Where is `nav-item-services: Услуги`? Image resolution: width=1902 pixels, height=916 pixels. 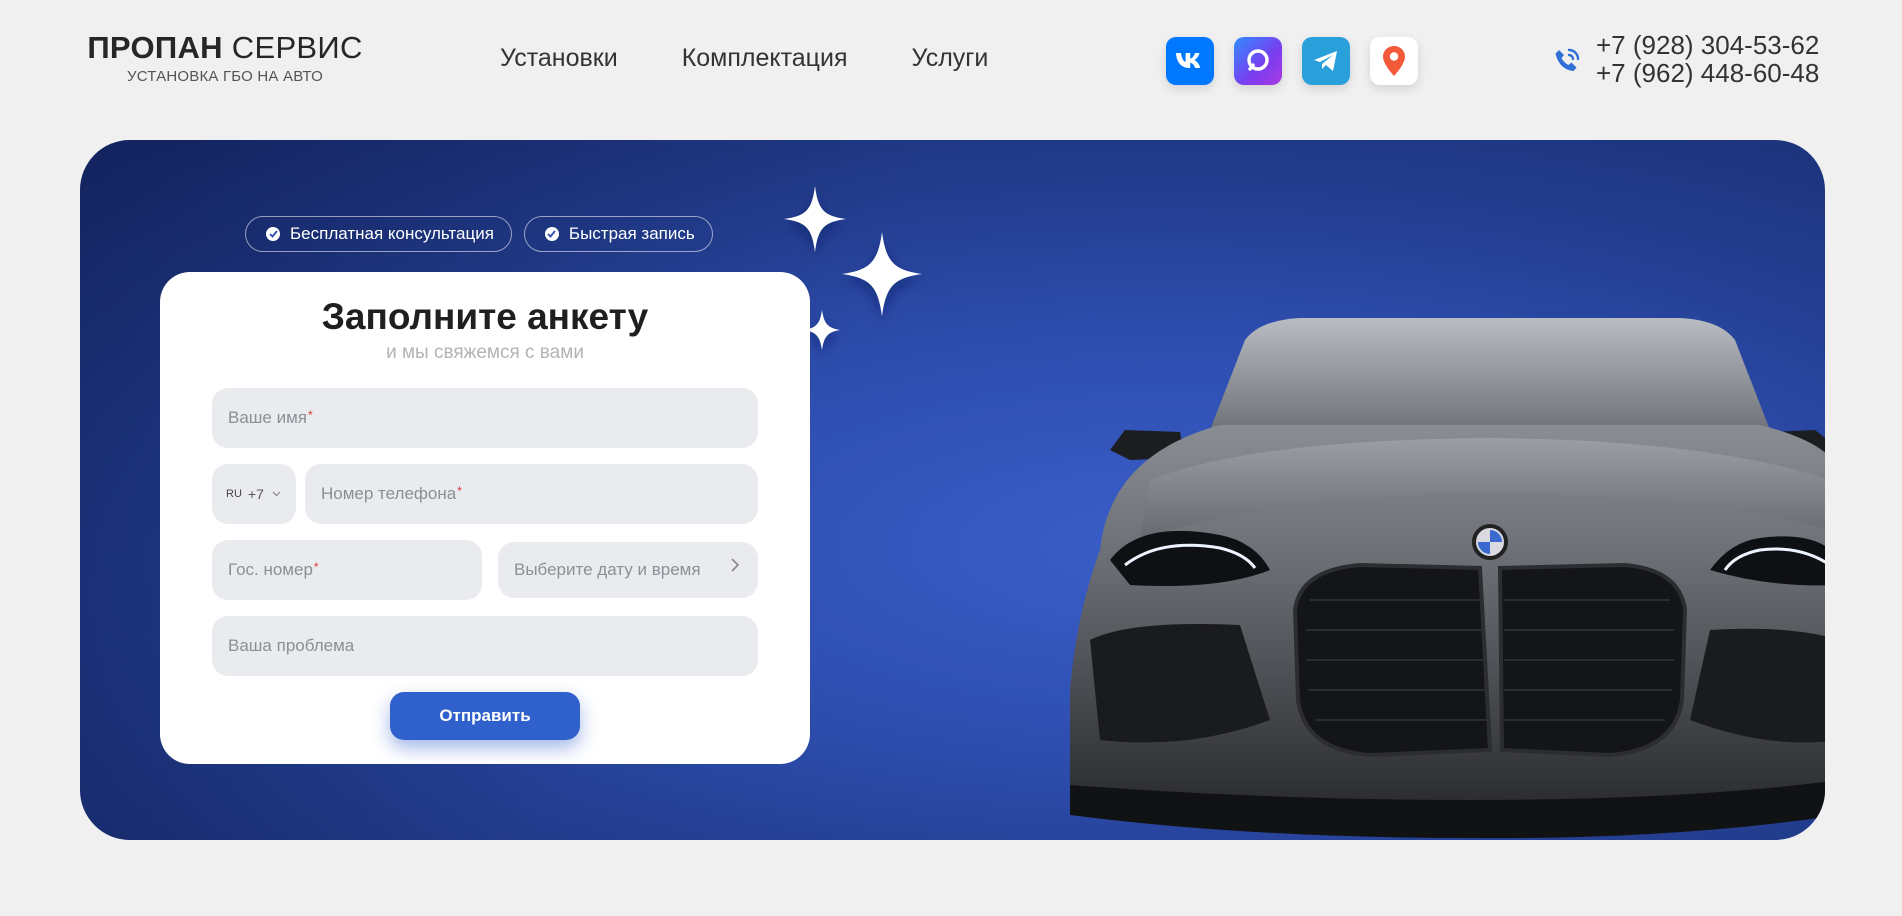 nav-item-services: Услуги is located at coordinates (949, 58).